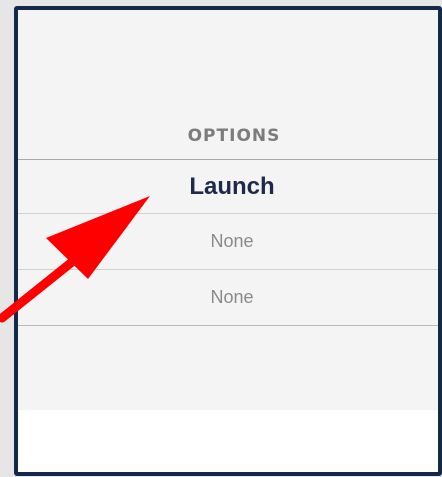 The height and width of the screenshot is (477, 442). Describe the element at coordinates (228, 441) in the screenshot. I see `panel-footer` at that location.